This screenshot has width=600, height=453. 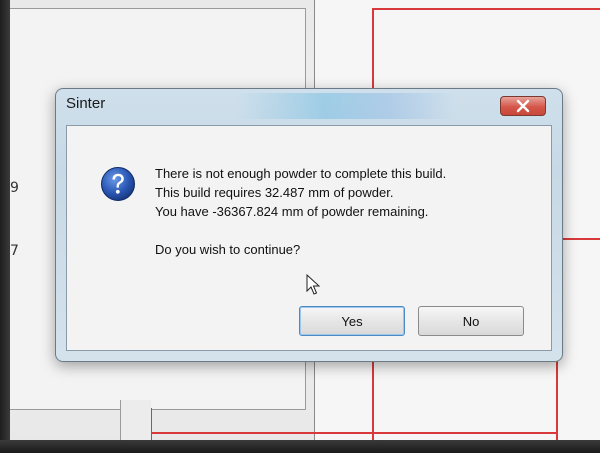 I want to click on message-line: This build requires 32.487 mm of powder., so click(x=274, y=192).